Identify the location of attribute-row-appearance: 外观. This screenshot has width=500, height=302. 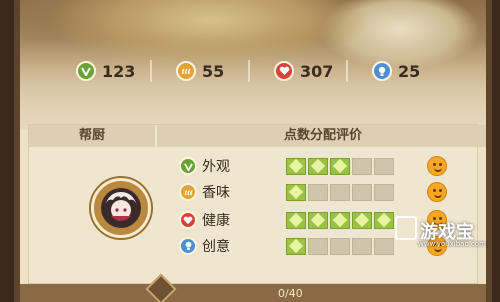
(286, 166).